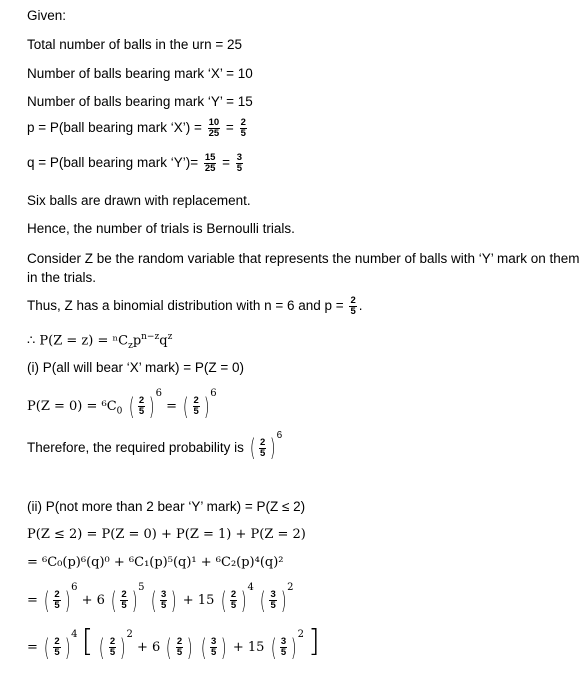 This screenshot has height=674, width=587. What do you see at coordinates (140, 73) in the screenshot?
I see `balls-x: Number of balls bearing mark ‘X’ = 10` at bounding box center [140, 73].